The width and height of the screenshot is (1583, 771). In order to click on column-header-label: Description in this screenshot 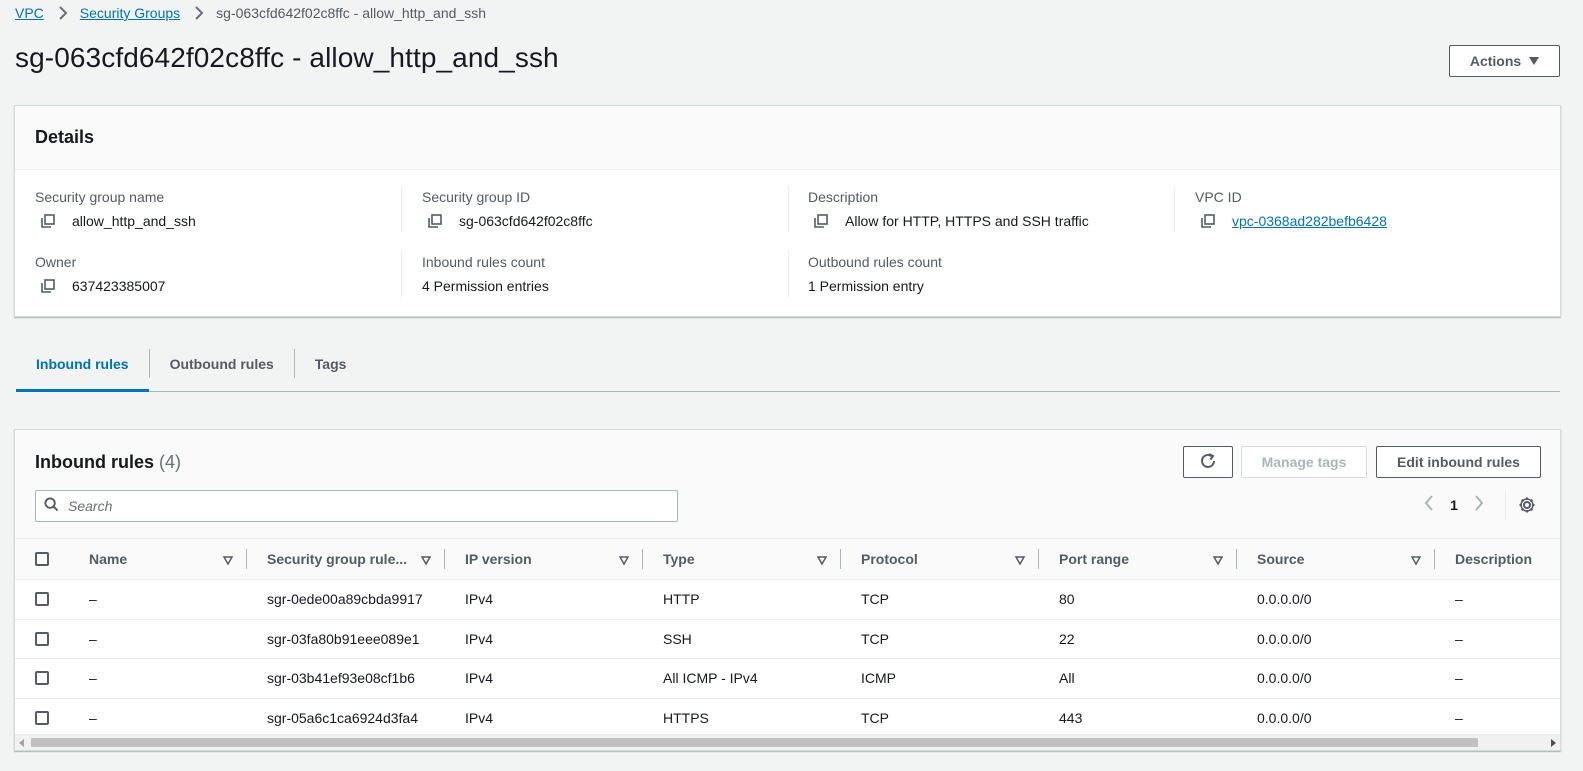, I will do `click(1494, 559)`.